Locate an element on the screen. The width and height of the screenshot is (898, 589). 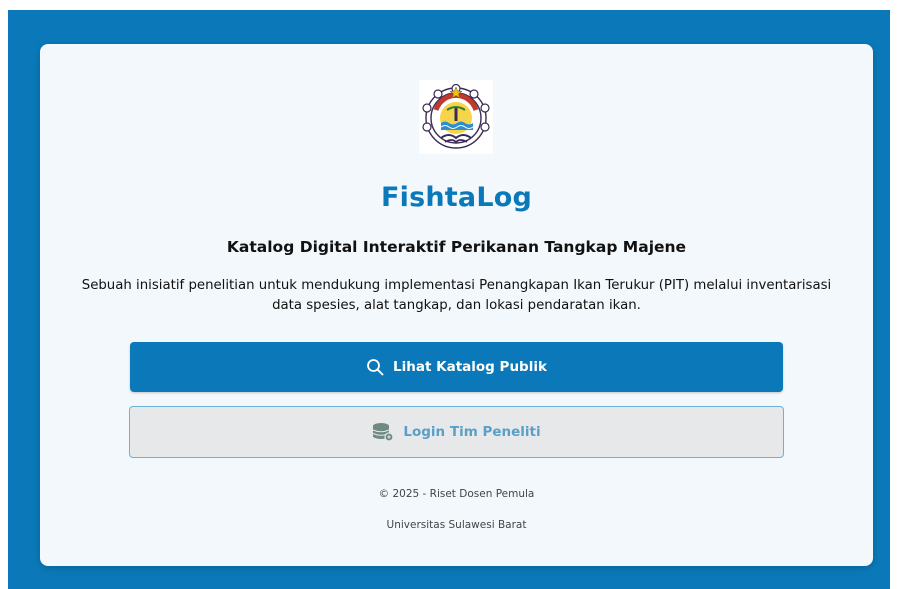
university-seal-icon is located at coordinates (456, 116).